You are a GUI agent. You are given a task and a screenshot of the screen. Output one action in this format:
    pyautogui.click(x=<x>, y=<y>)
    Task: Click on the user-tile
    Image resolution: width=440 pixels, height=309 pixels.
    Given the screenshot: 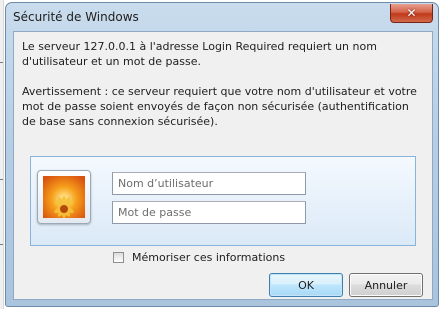 What is the action you would take?
    pyautogui.click(x=64, y=197)
    